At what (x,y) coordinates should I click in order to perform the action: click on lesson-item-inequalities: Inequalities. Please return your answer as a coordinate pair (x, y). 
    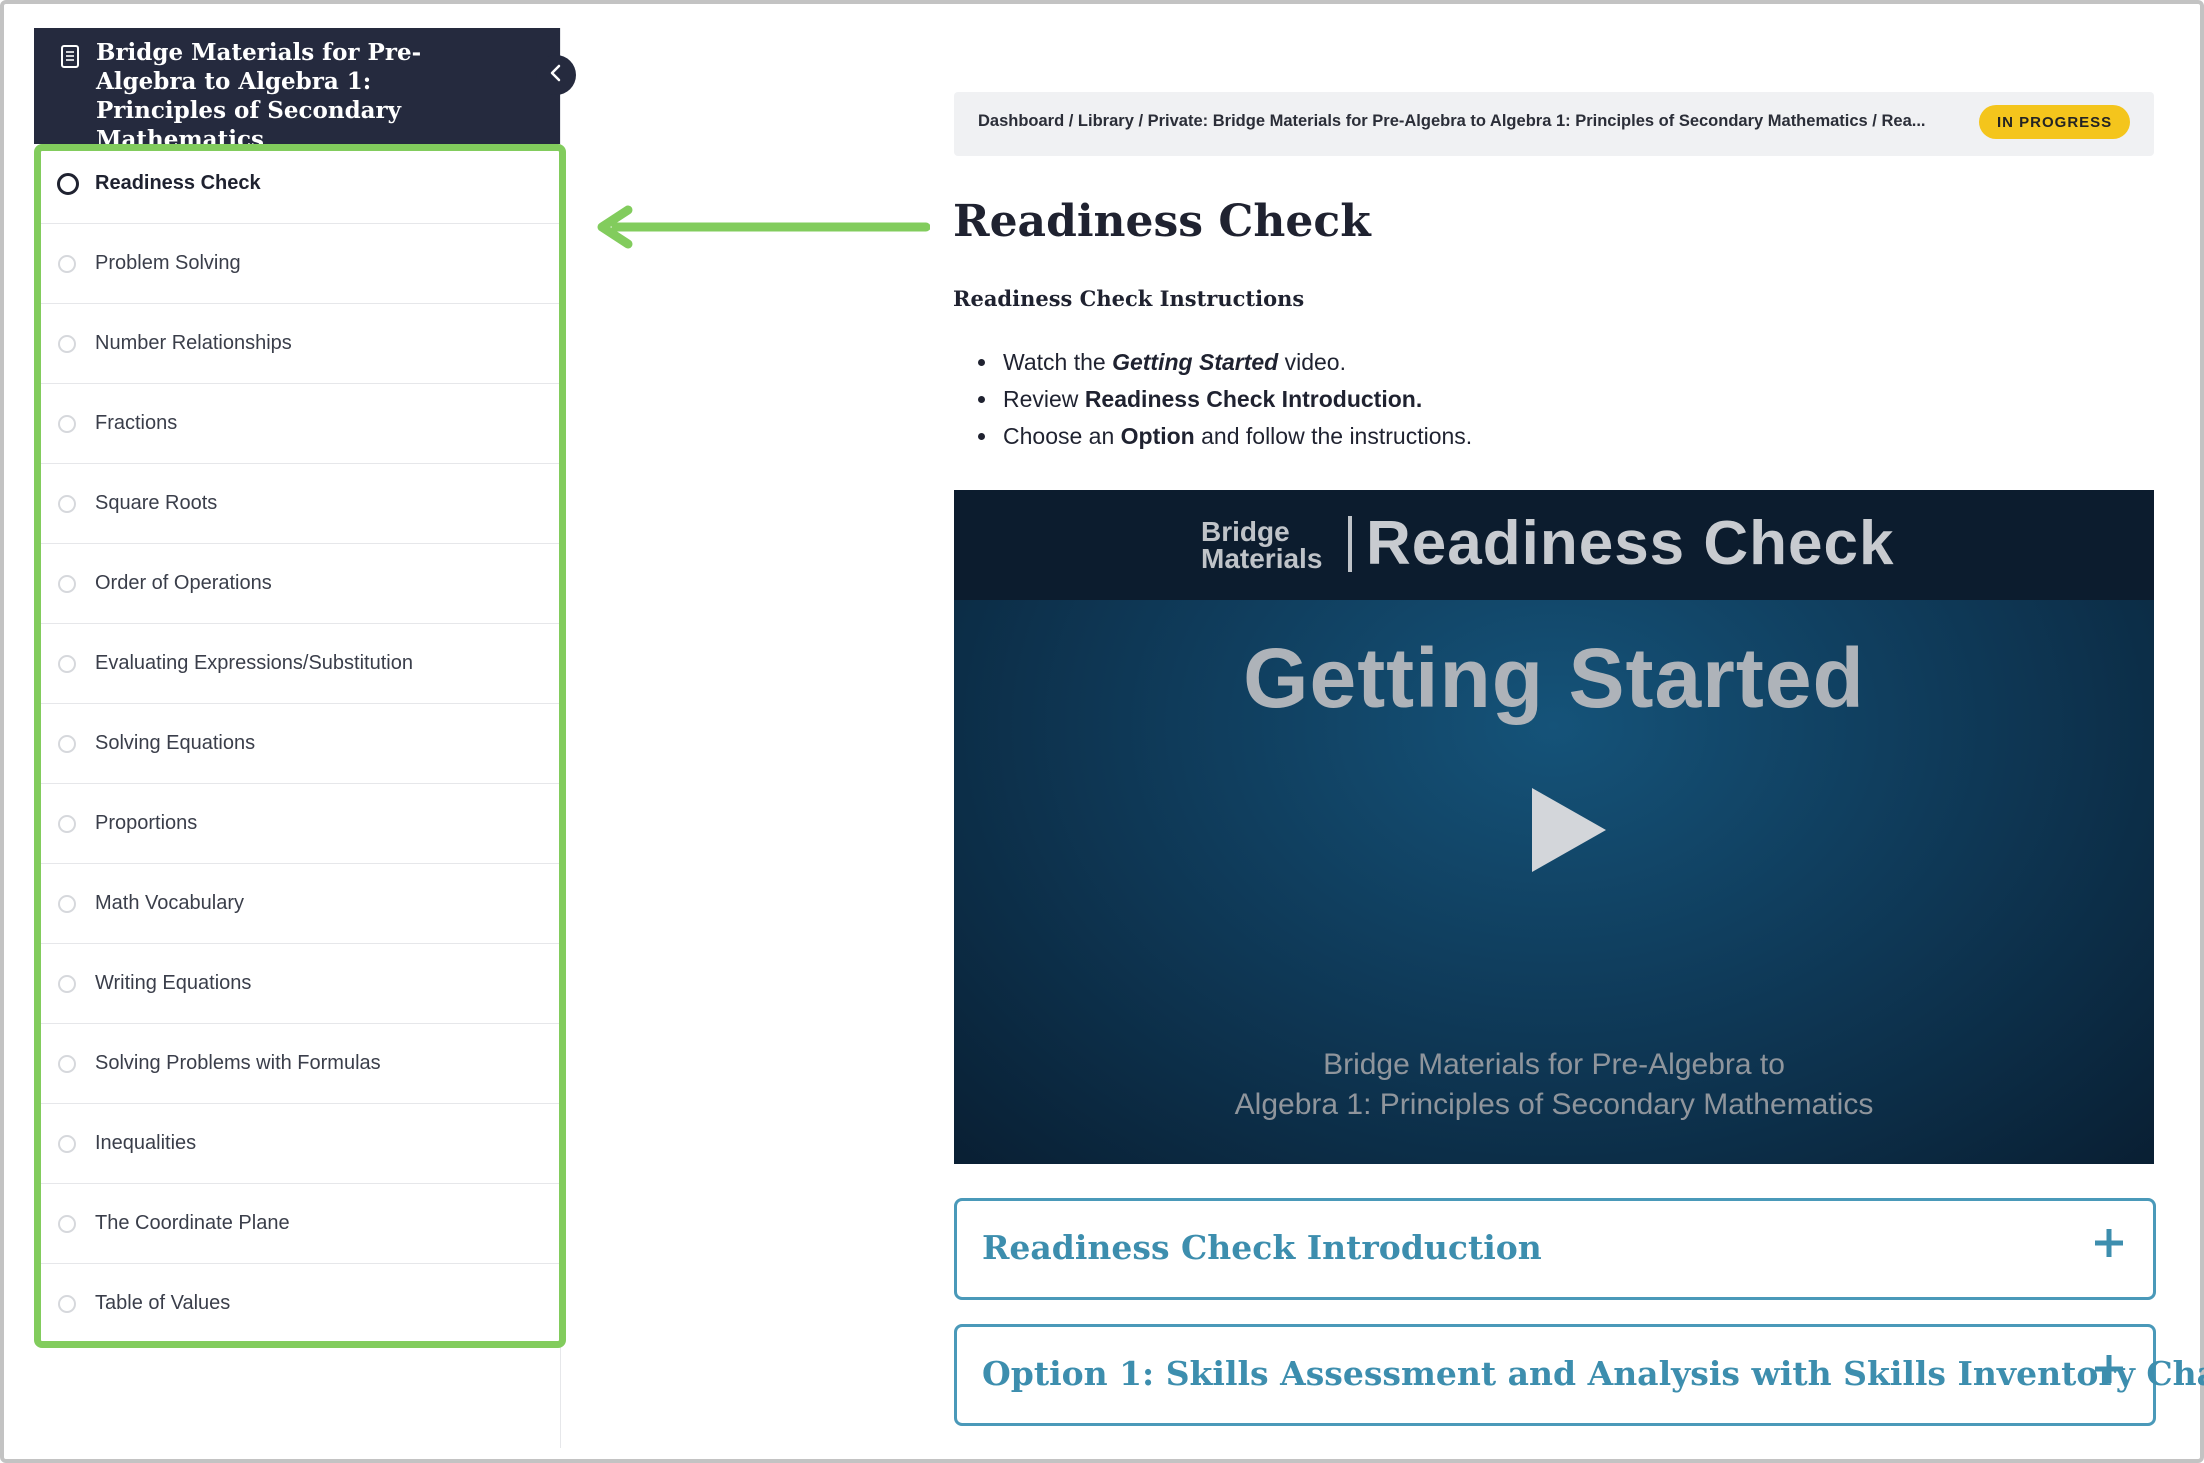
    Looking at the image, I should click on (297, 1144).